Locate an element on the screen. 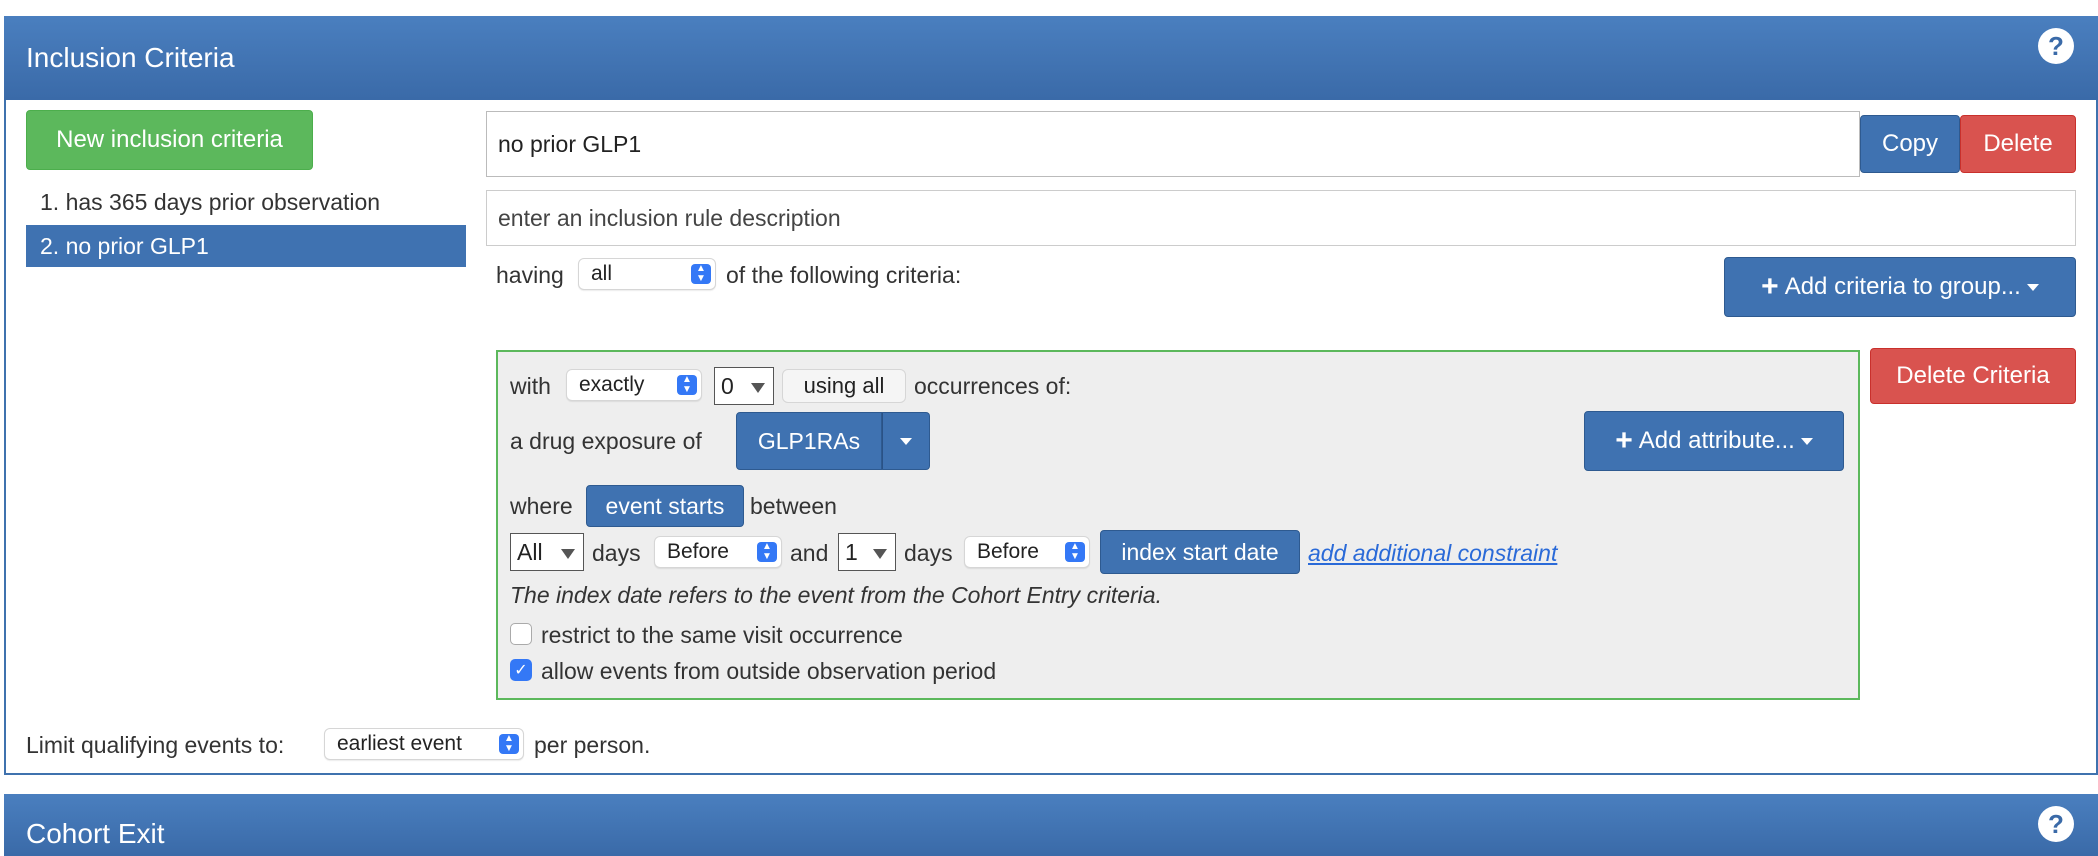 This screenshot has width=2098, height=856. cohort-exit-header: Cohort Exit ? is located at coordinates (1051, 825).